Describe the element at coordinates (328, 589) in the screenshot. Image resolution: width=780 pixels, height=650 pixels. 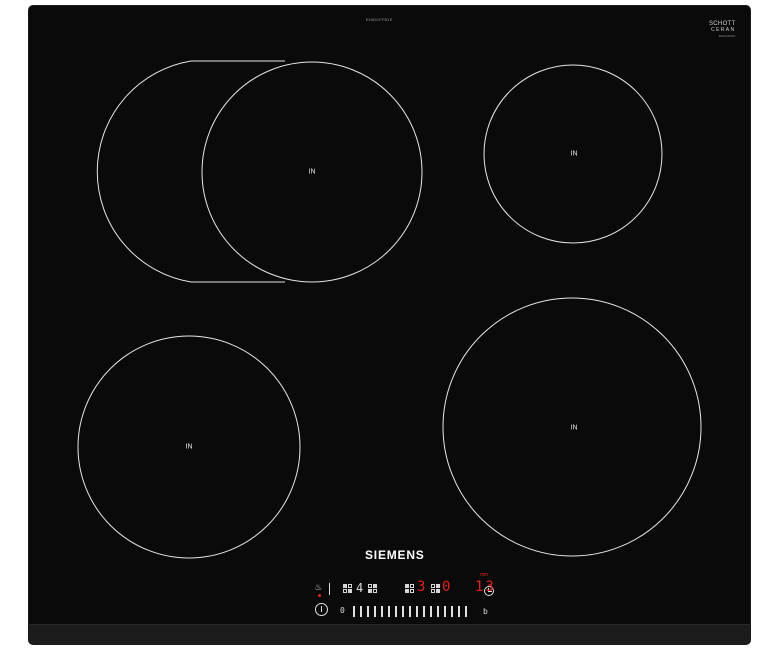
I see `zone-bracket-icon` at that location.